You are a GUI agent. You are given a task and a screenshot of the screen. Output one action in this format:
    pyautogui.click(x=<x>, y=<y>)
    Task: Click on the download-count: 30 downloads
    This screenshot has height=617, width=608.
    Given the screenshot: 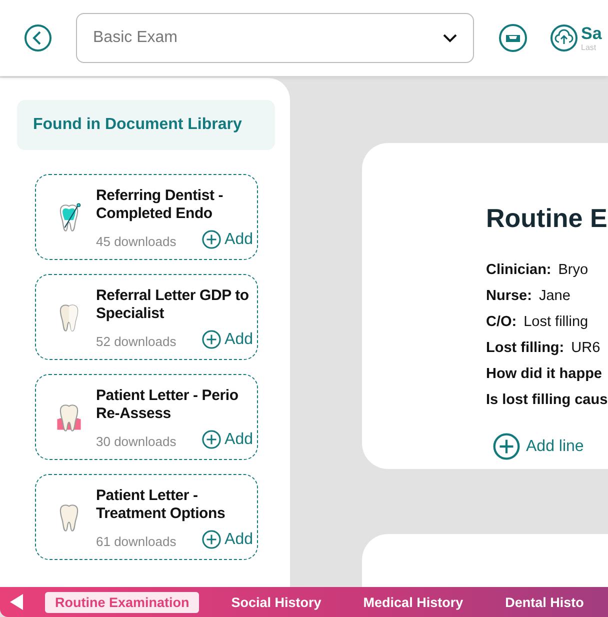 What is the action you would take?
    pyautogui.click(x=136, y=441)
    